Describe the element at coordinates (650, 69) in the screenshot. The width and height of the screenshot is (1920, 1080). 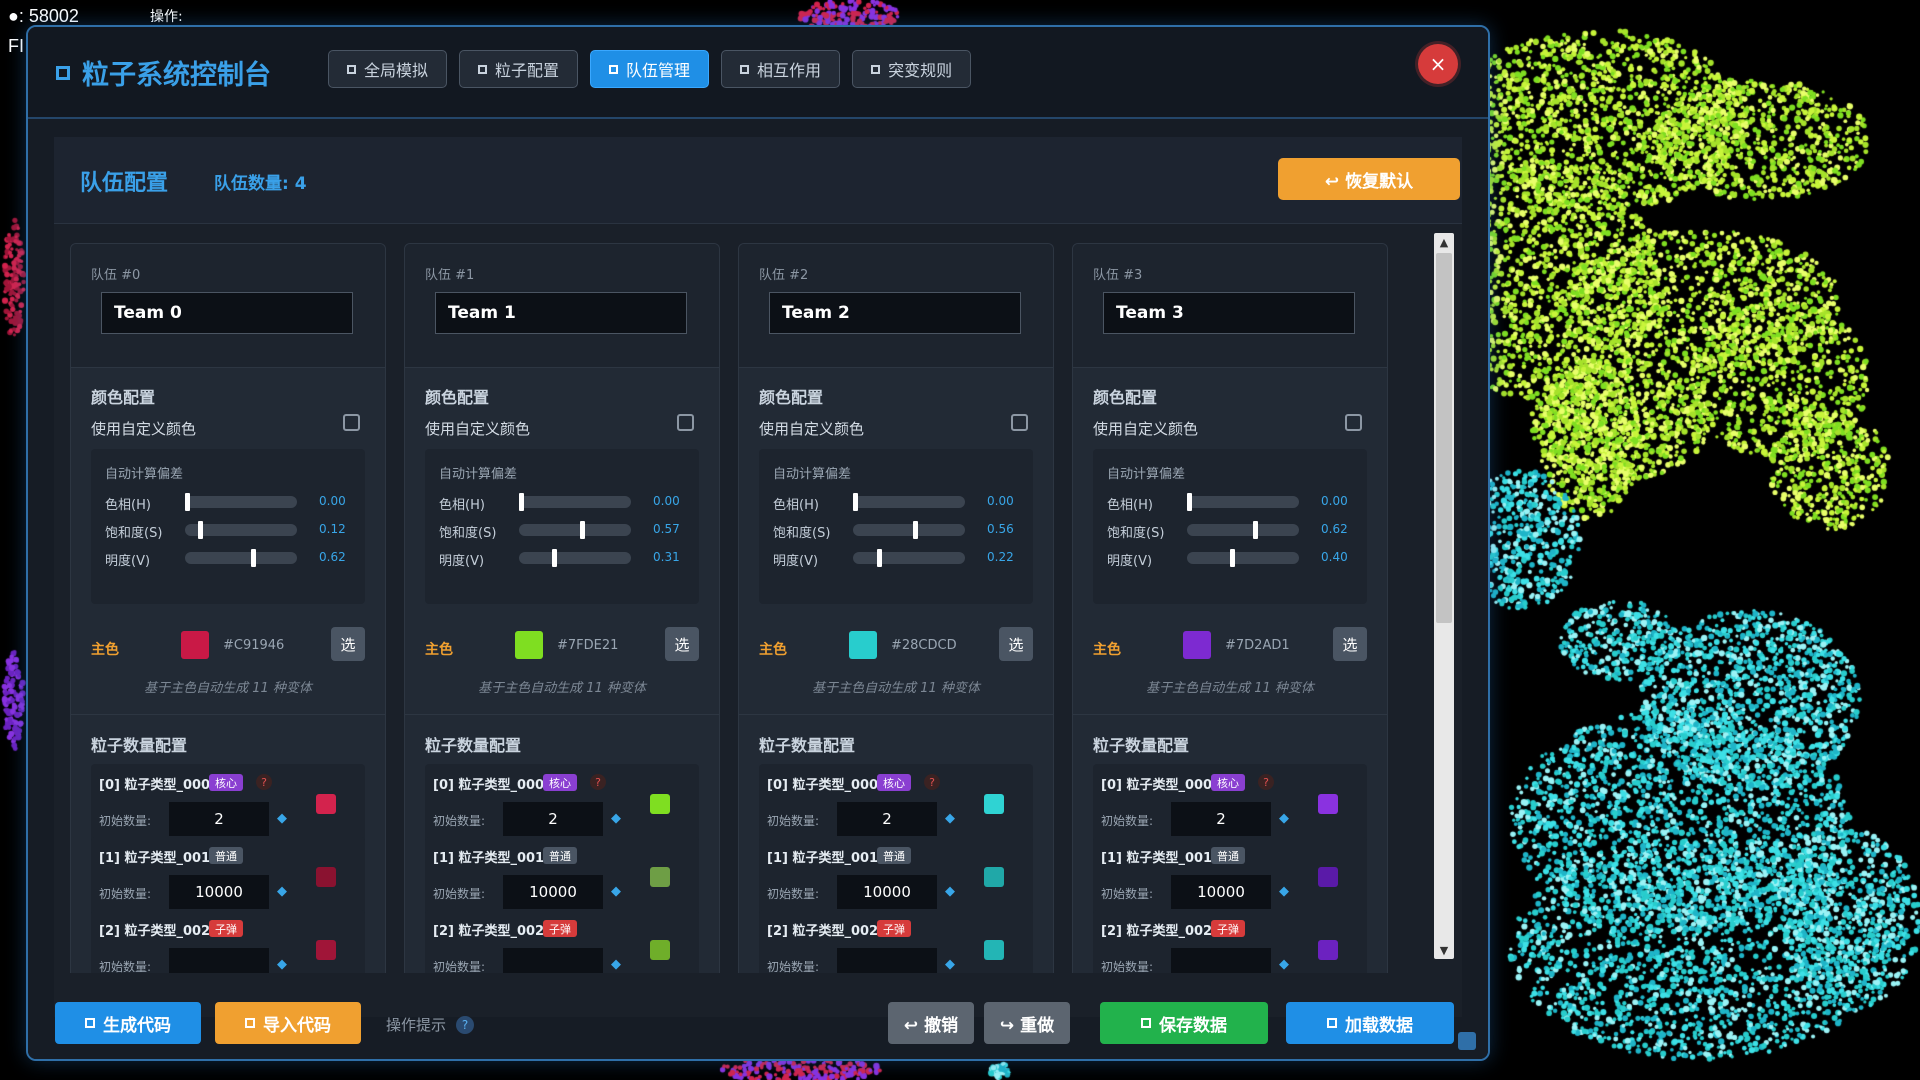
I see `tab-team-management: 队伍管理` at that location.